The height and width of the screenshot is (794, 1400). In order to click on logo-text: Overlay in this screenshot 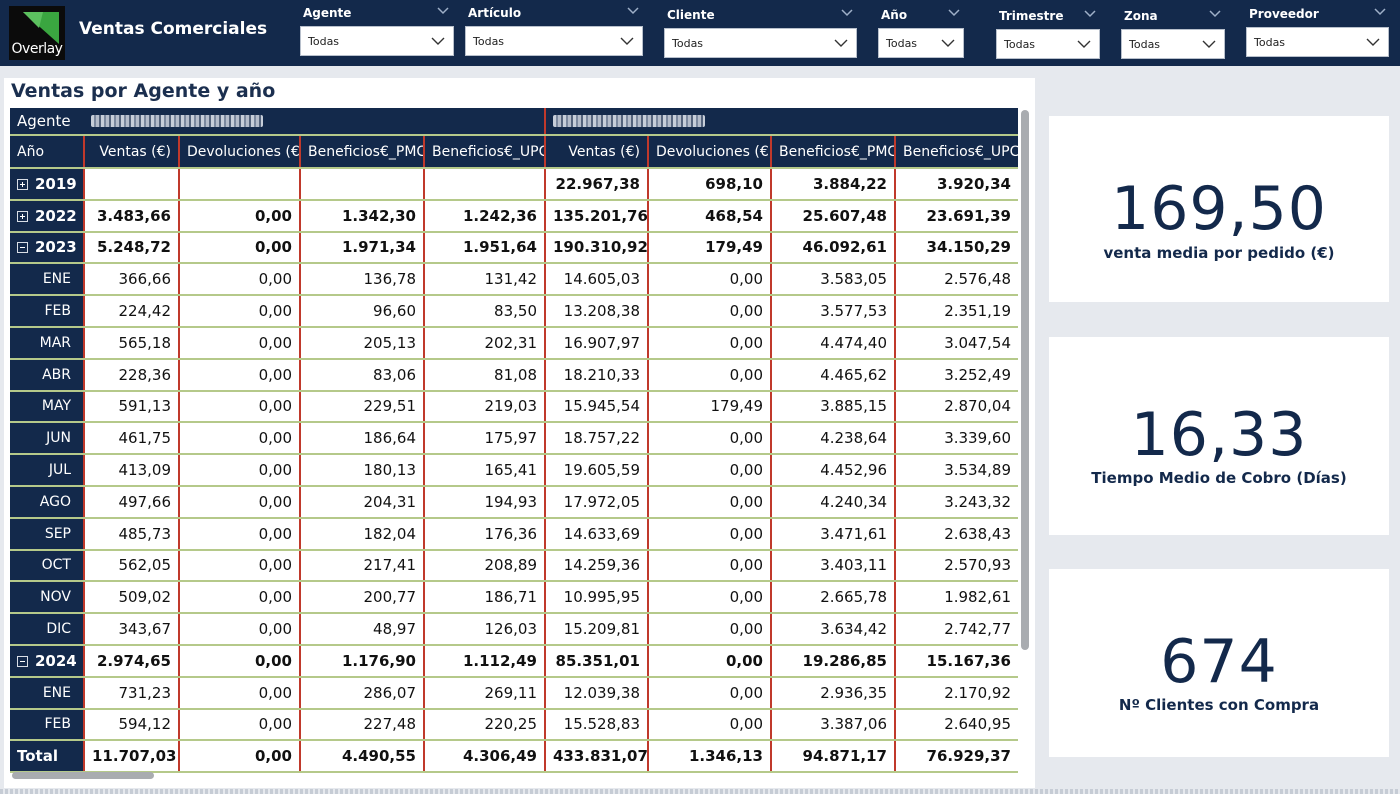, I will do `click(37, 49)`.